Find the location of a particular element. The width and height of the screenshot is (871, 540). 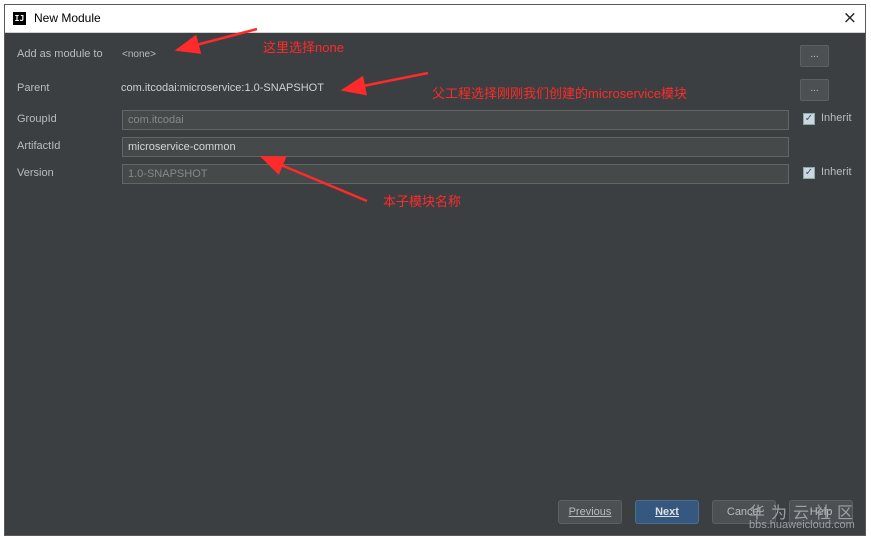

arrow-none is located at coordinates (216, 40).